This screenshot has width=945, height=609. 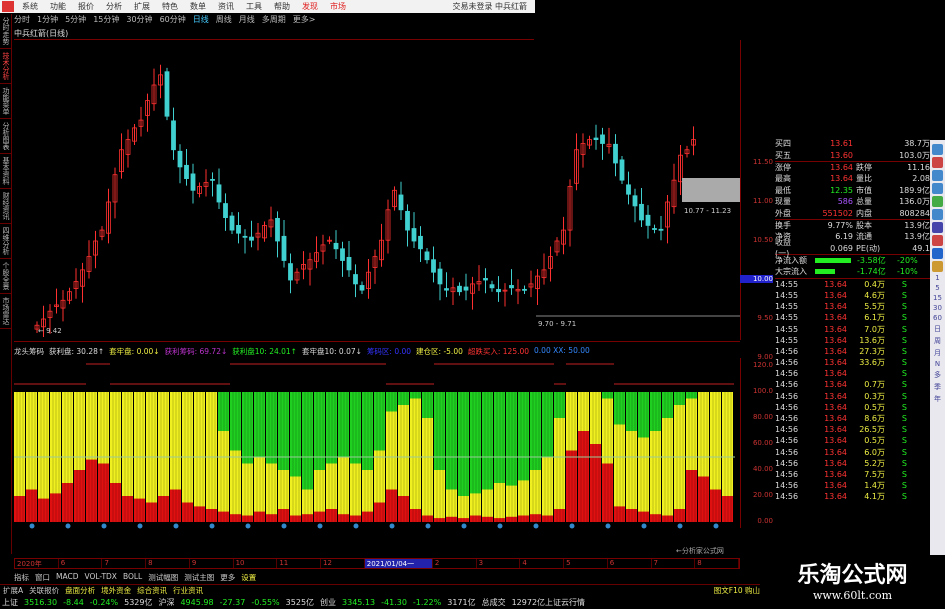 I want to click on indicator-tab: VOL-TDX, so click(x=100, y=577).